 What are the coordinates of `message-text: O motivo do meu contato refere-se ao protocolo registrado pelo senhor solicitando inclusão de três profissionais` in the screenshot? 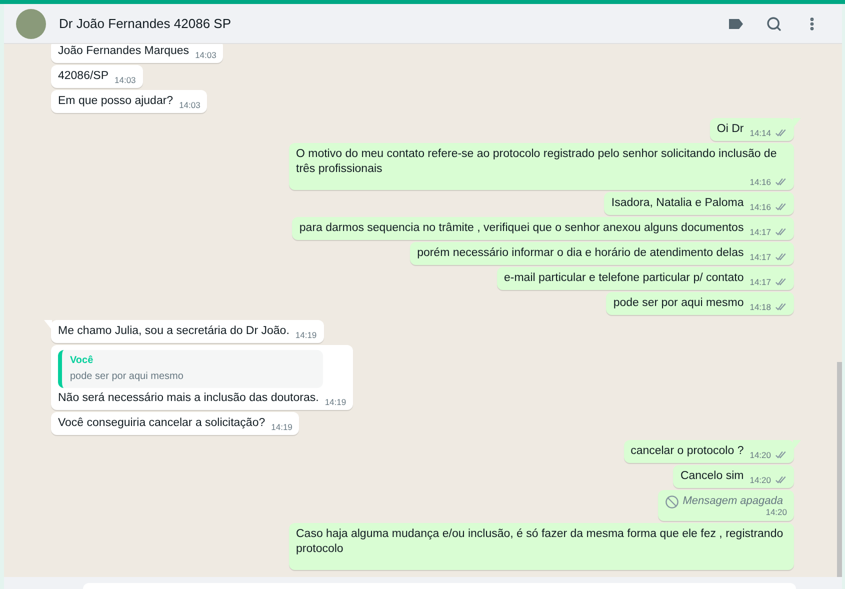 It's located at (537, 162).